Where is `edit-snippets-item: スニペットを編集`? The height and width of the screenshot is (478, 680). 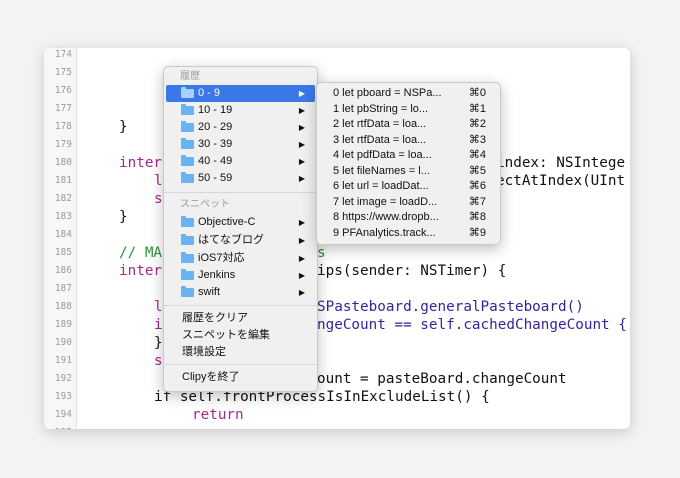 edit-snippets-item: スニペットを編集 is located at coordinates (240, 335).